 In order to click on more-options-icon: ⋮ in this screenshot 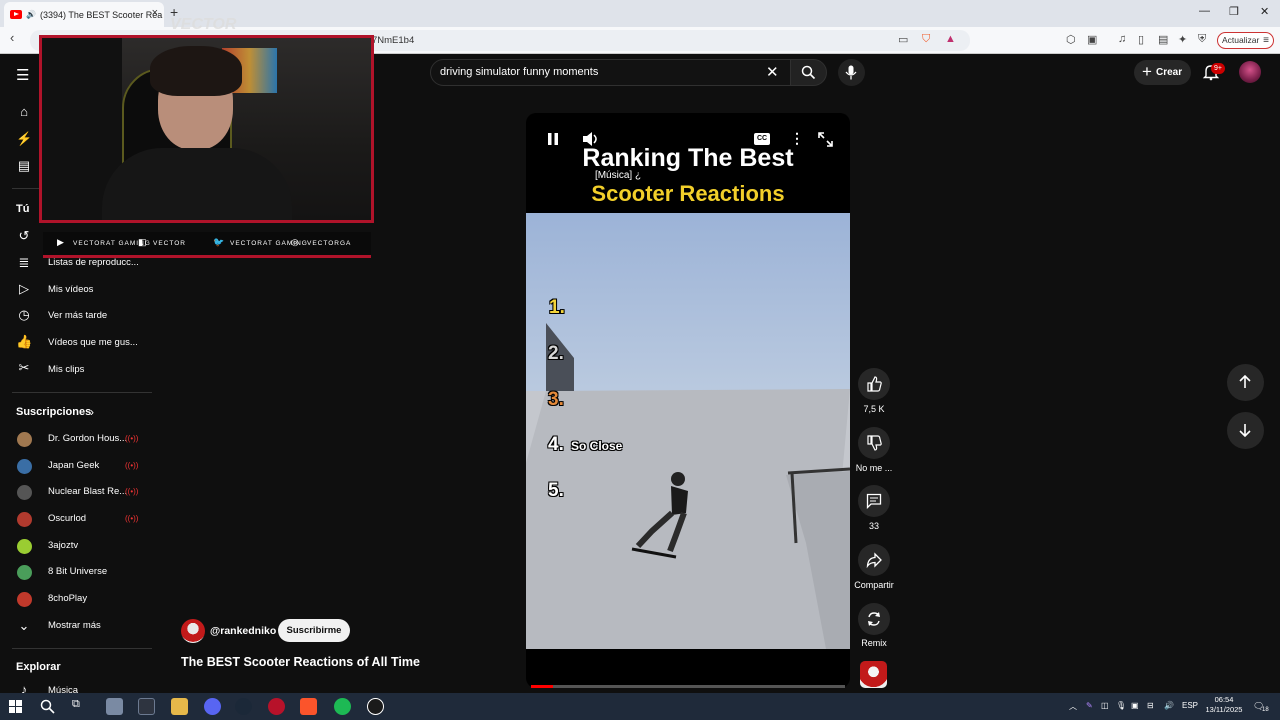, I will do `click(797, 138)`.